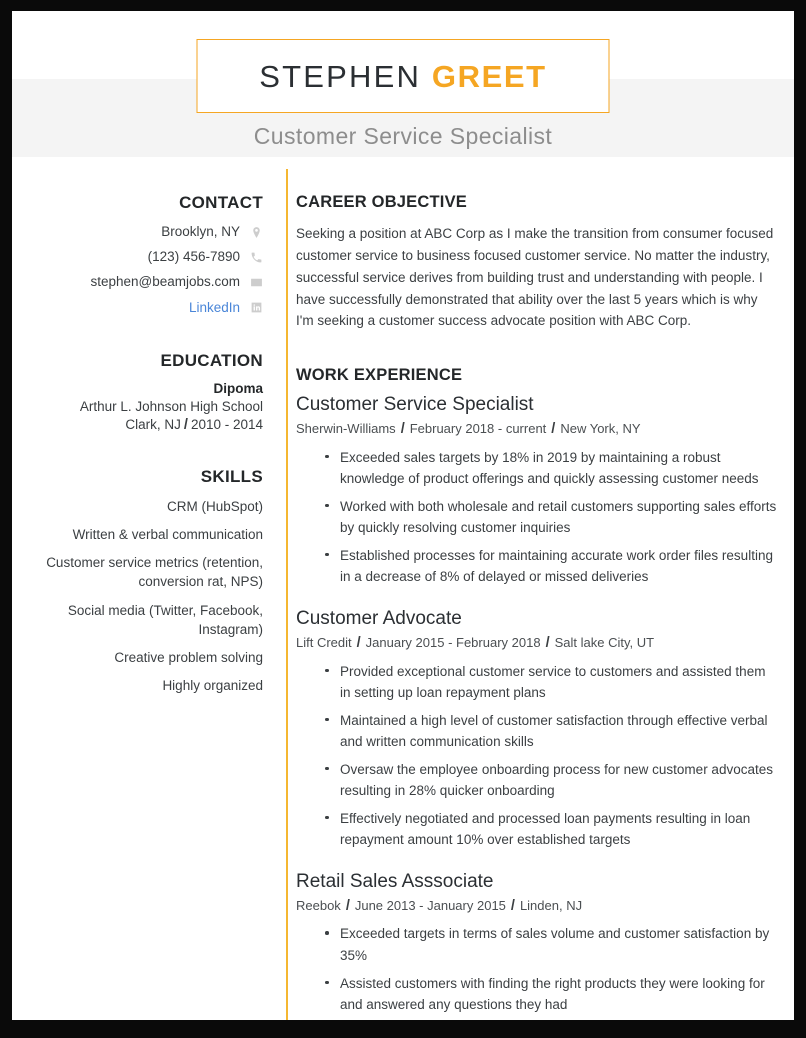 The height and width of the screenshot is (1038, 806). Describe the element at coordinates (171, 406) in the screenshot. I see `education-school: Arthur L. Johnson High School` at that location.